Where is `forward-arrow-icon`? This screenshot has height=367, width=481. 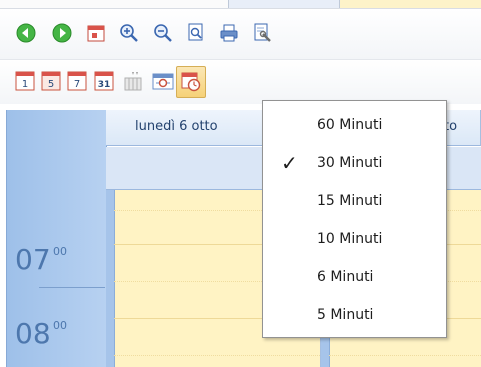
forward-arrow-icon is located at coordinates (62, 33).